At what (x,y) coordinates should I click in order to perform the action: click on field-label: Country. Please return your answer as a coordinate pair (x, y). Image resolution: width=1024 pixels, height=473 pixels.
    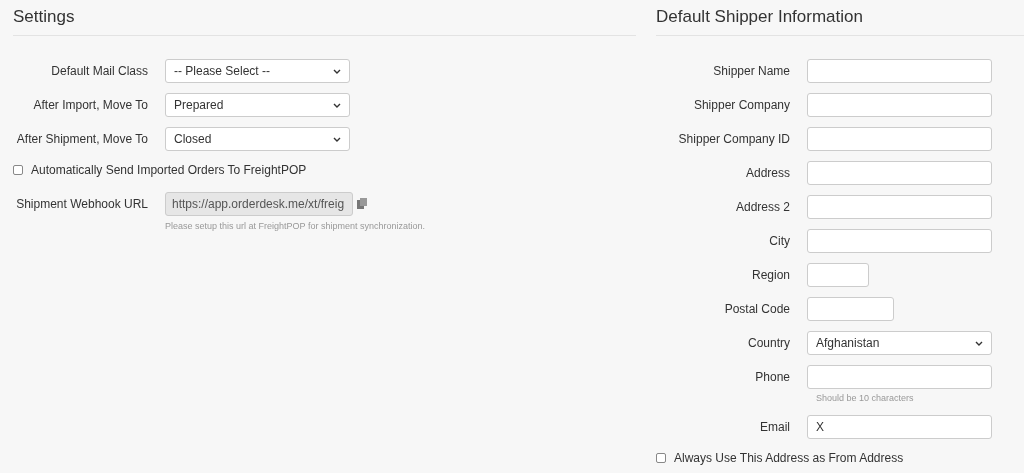
    Looking at the image, I should click on (768, 343).